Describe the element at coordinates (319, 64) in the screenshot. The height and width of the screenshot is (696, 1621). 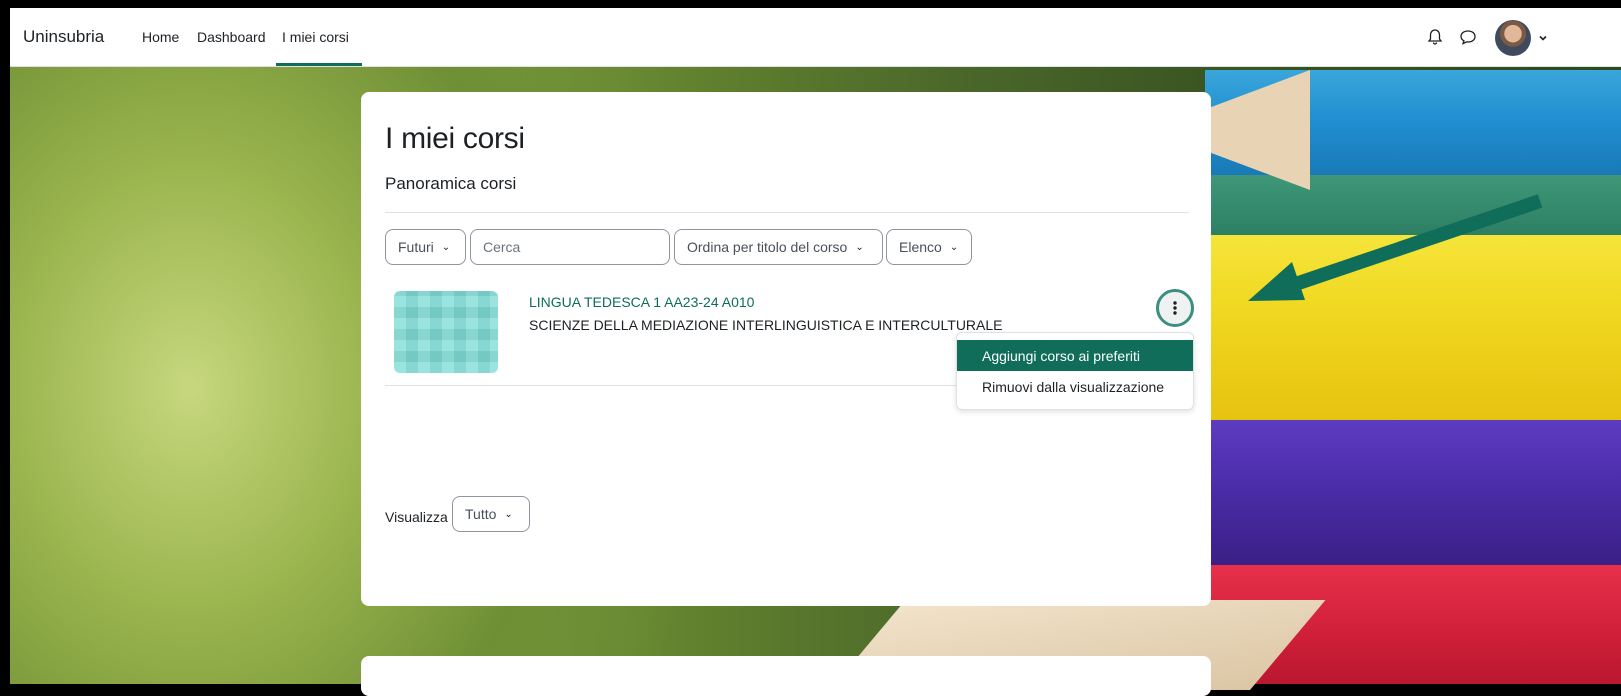
I see `active-nav-indicator` at that location.